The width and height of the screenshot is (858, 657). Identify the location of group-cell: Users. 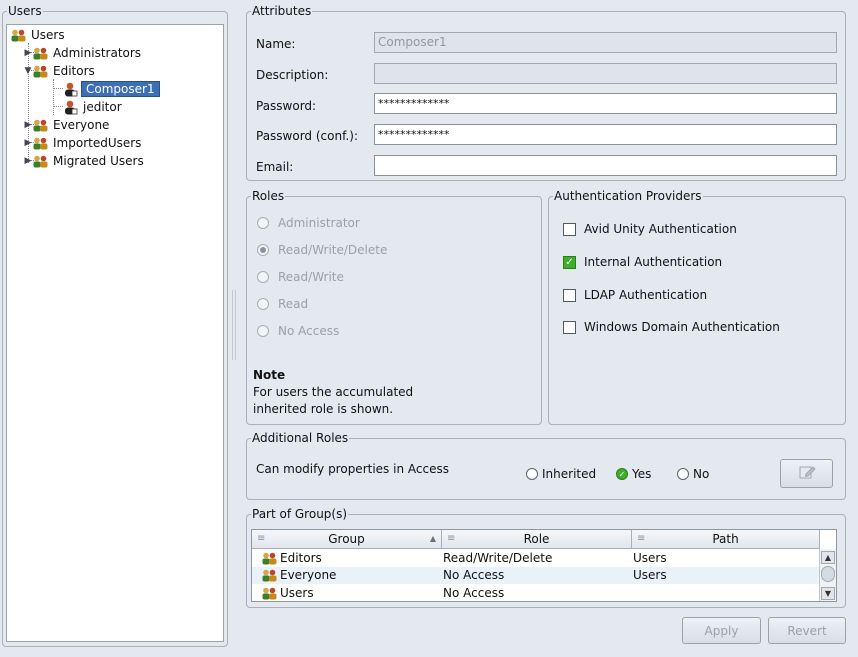
(288, 593).